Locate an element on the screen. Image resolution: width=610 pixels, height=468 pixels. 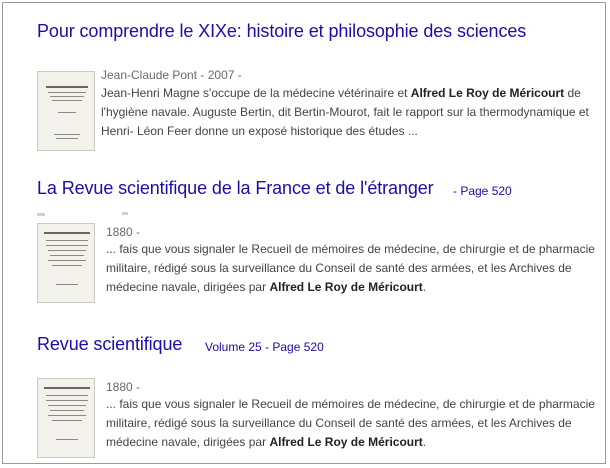
result-3-meta: 1880 - is located at coordinates (123, 387).